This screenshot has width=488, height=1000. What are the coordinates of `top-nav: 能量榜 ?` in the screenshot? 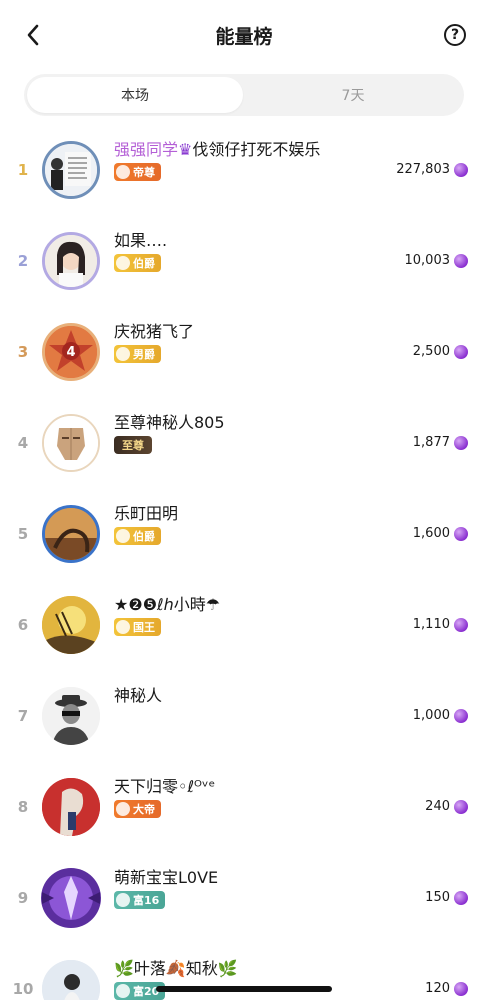 It's located at (244, 35).